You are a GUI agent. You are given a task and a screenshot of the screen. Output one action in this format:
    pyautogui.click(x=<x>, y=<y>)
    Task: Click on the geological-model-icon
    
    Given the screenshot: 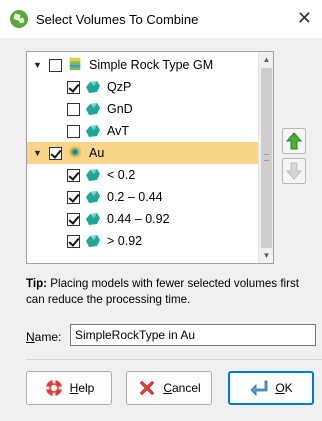 What is the action you would take?
    pyautogui.click(x=75, y=64)
    